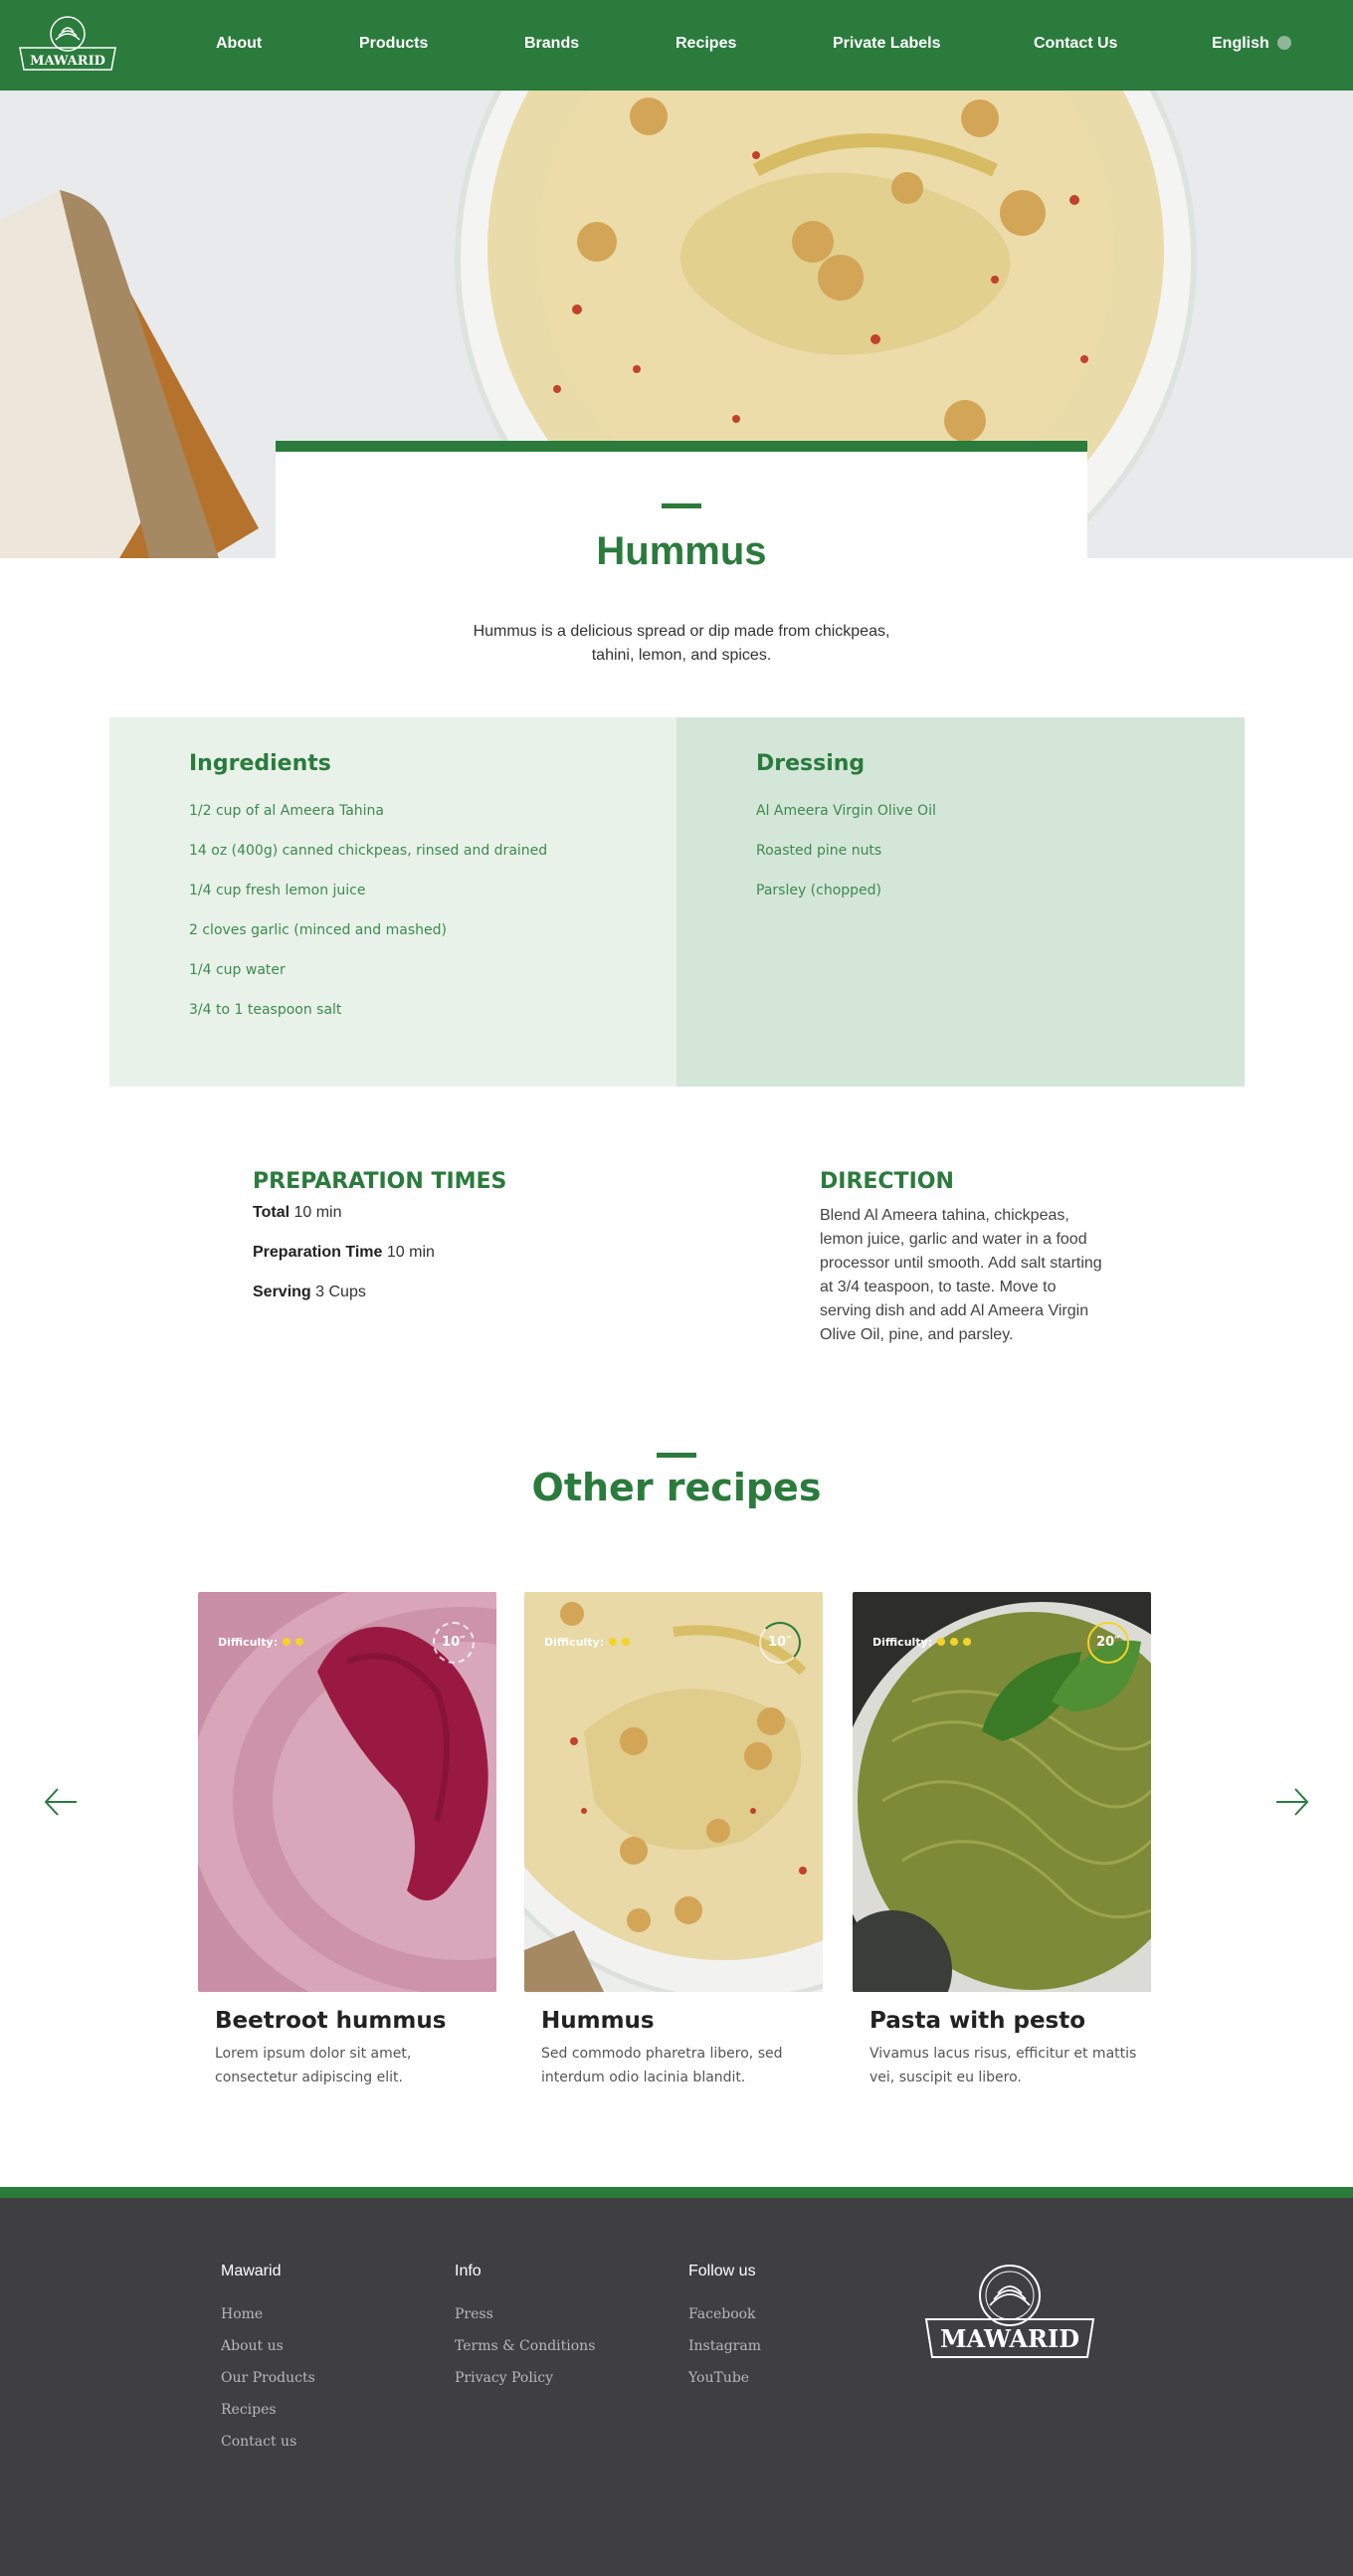  What do you see at coordinates (268, 2386) in the screenshot?
I see `footer-link-our-products: Our Products` at bounding box center [268, 2386].